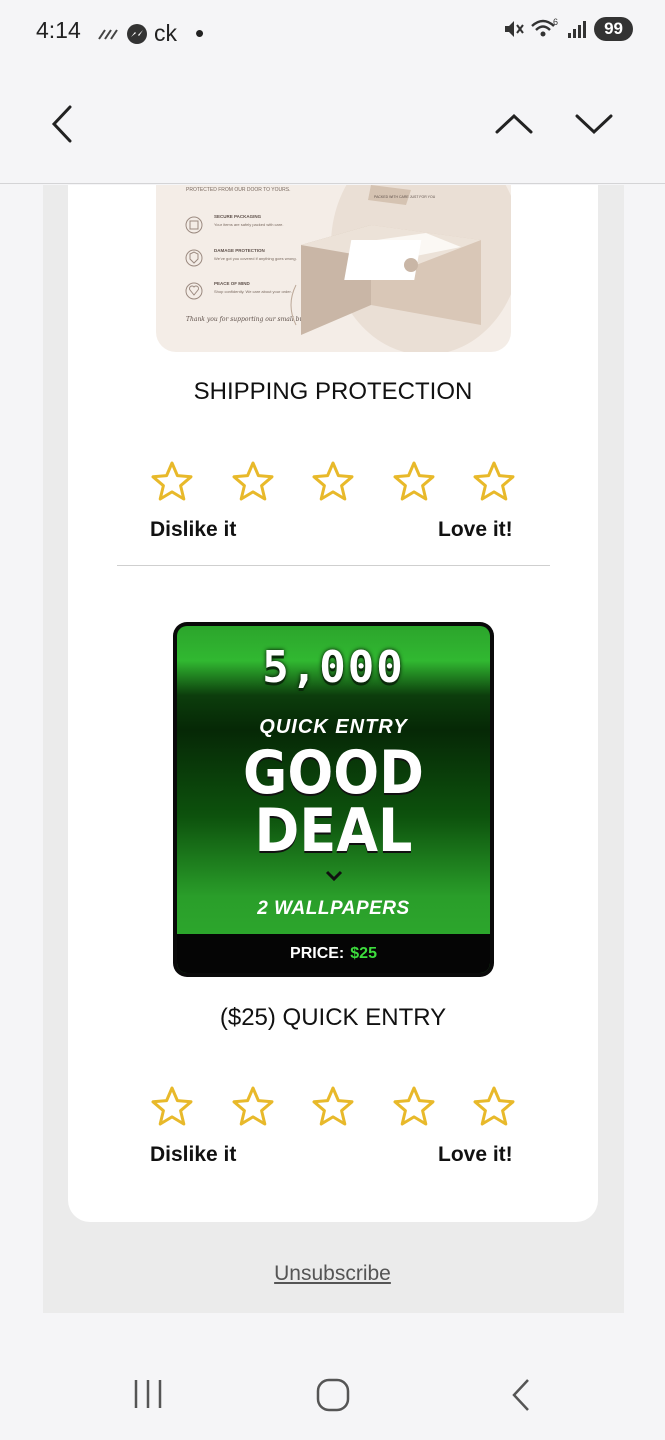 The image size is (665, 1440). I want to click on ship-heading: PROTECTED FROM OUR DOOR TO YOURS., so click(238, 190).